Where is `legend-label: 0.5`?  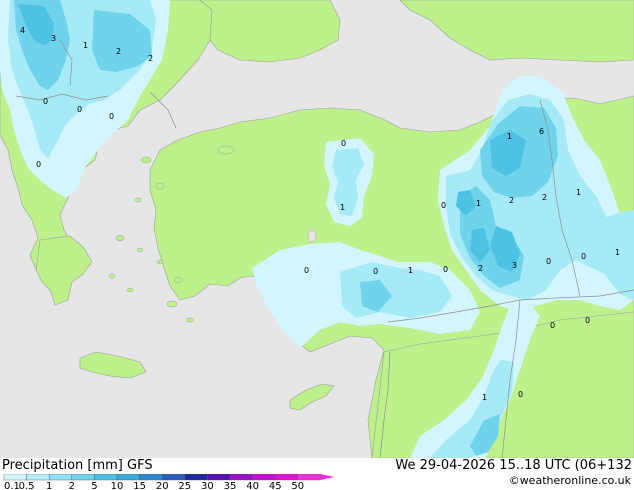 legend-label: 0.5 is located at coordinates (27, 485).